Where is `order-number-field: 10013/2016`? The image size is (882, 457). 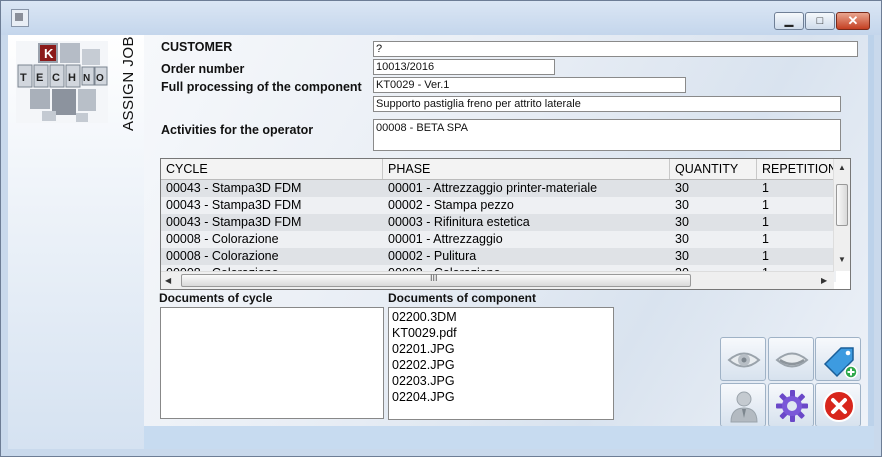 order-number-field: 10013/2016 is located at coordinates (464, 67).